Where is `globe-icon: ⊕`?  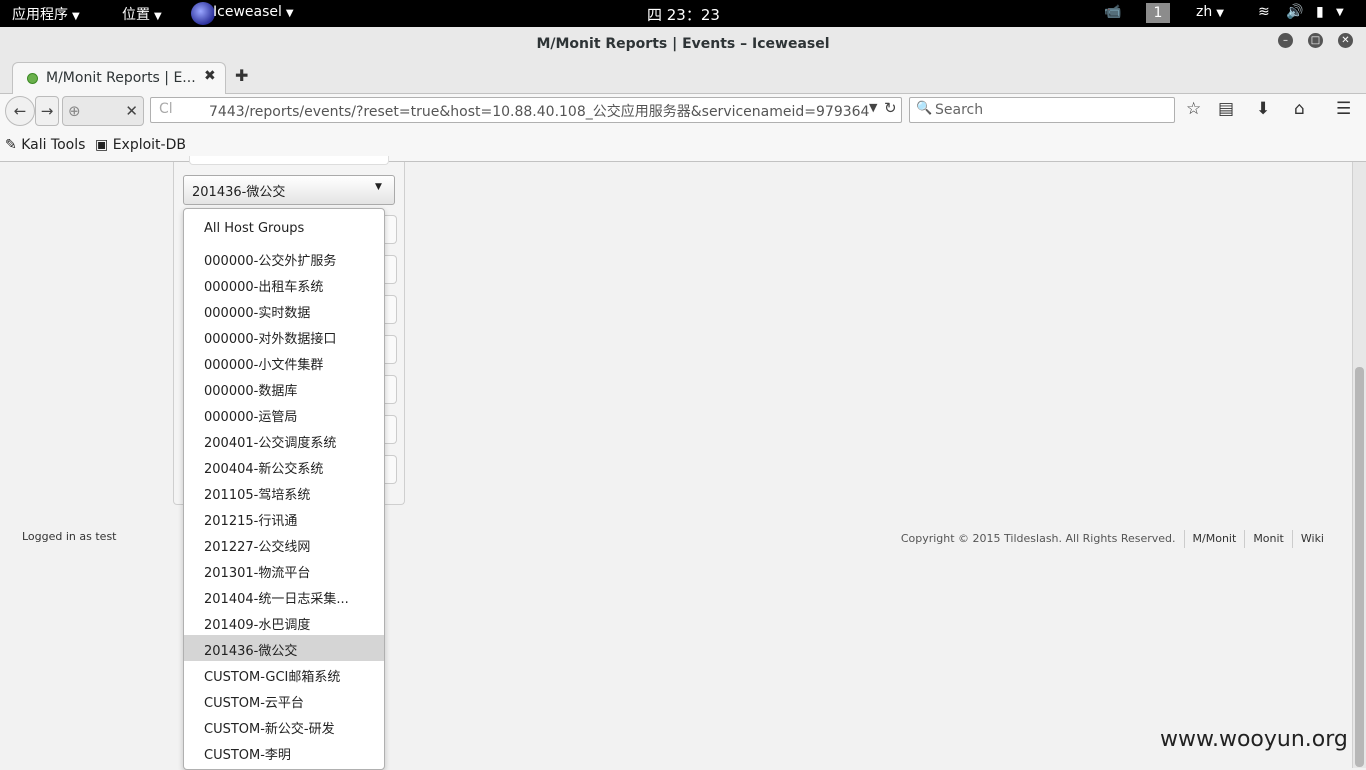 globe-icon: ⊕ is located at coordinates (74, 111).